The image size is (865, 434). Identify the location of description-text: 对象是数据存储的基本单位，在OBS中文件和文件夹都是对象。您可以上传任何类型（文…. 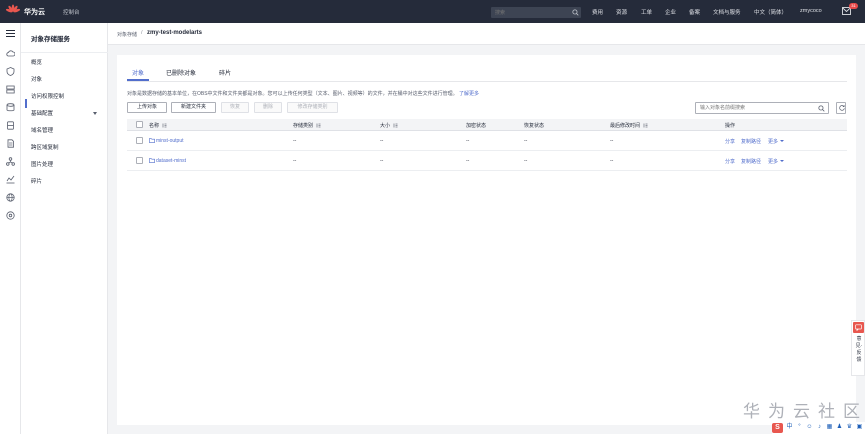
(292, 94).